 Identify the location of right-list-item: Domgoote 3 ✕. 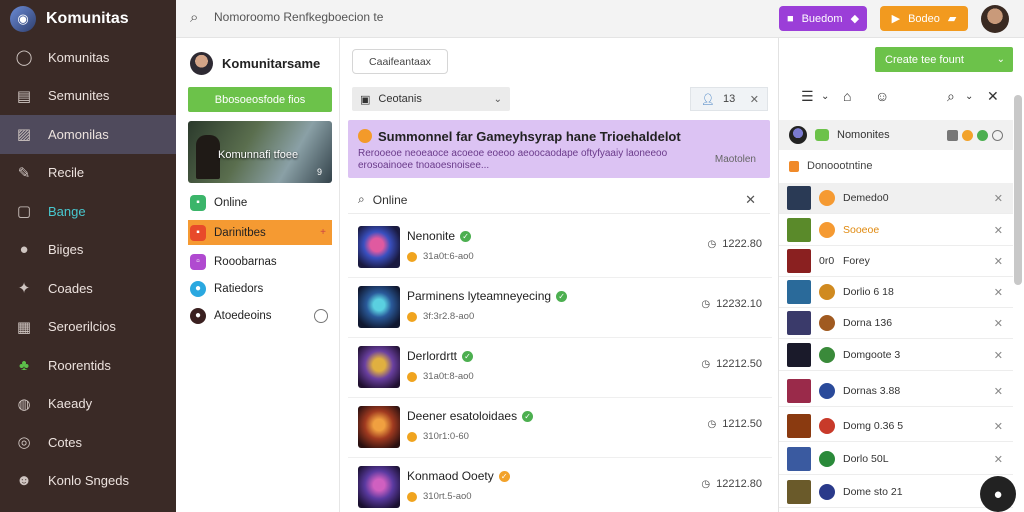
(896, 355).